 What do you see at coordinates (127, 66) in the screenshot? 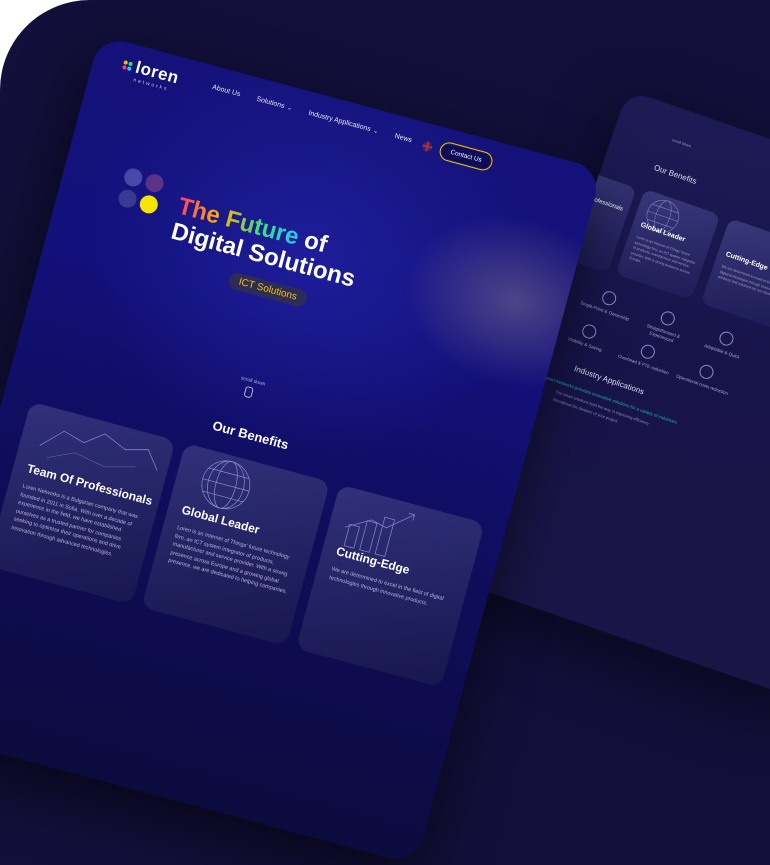
I see `logo-mark-icon` at bounding box center [127, 66].